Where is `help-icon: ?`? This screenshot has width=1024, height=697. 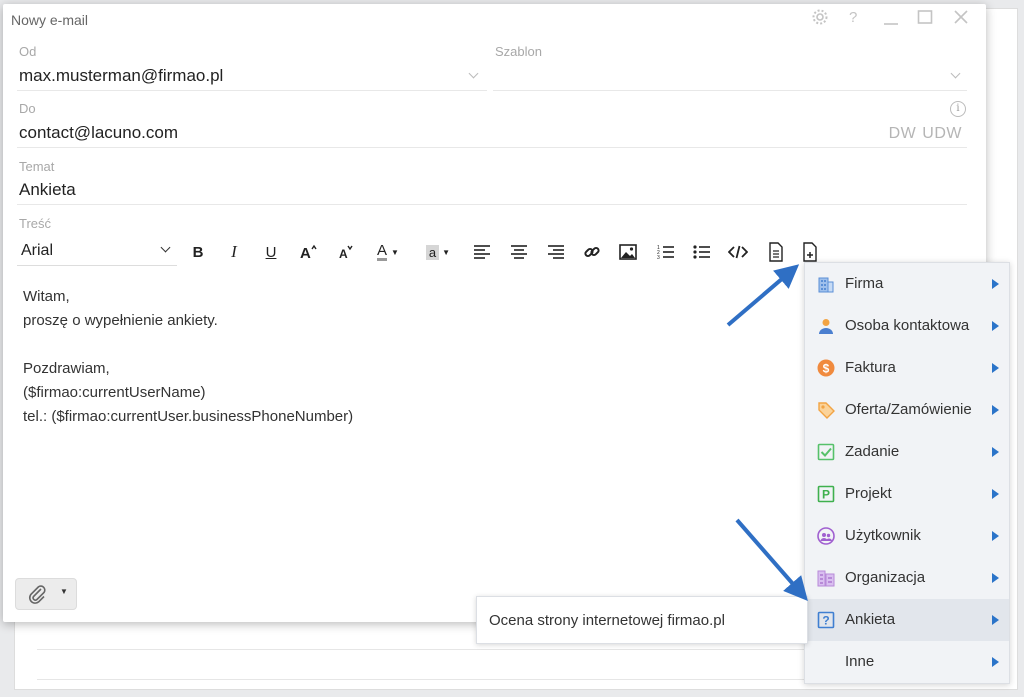 help-icon: ? is located at coordinates (853, 17).